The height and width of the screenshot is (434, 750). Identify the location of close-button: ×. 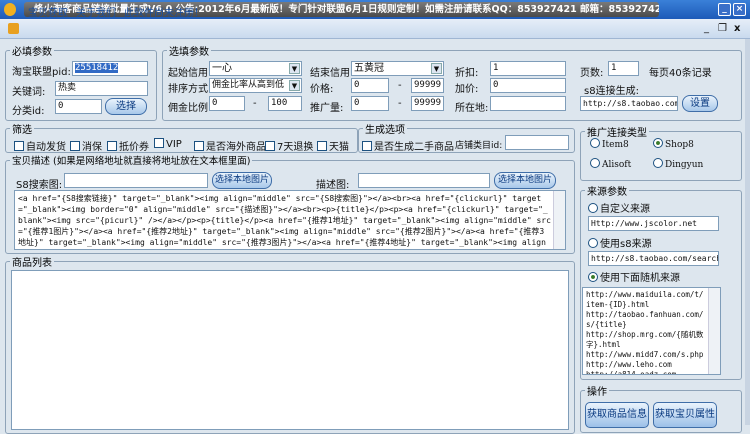
(739, 9).